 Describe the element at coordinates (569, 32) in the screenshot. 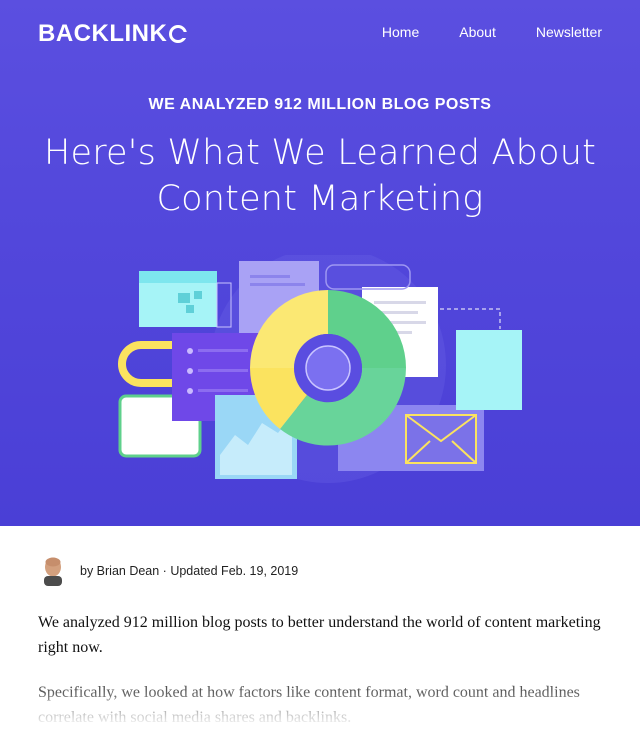

I see `nav-newsletter: Newsletter` at that location.